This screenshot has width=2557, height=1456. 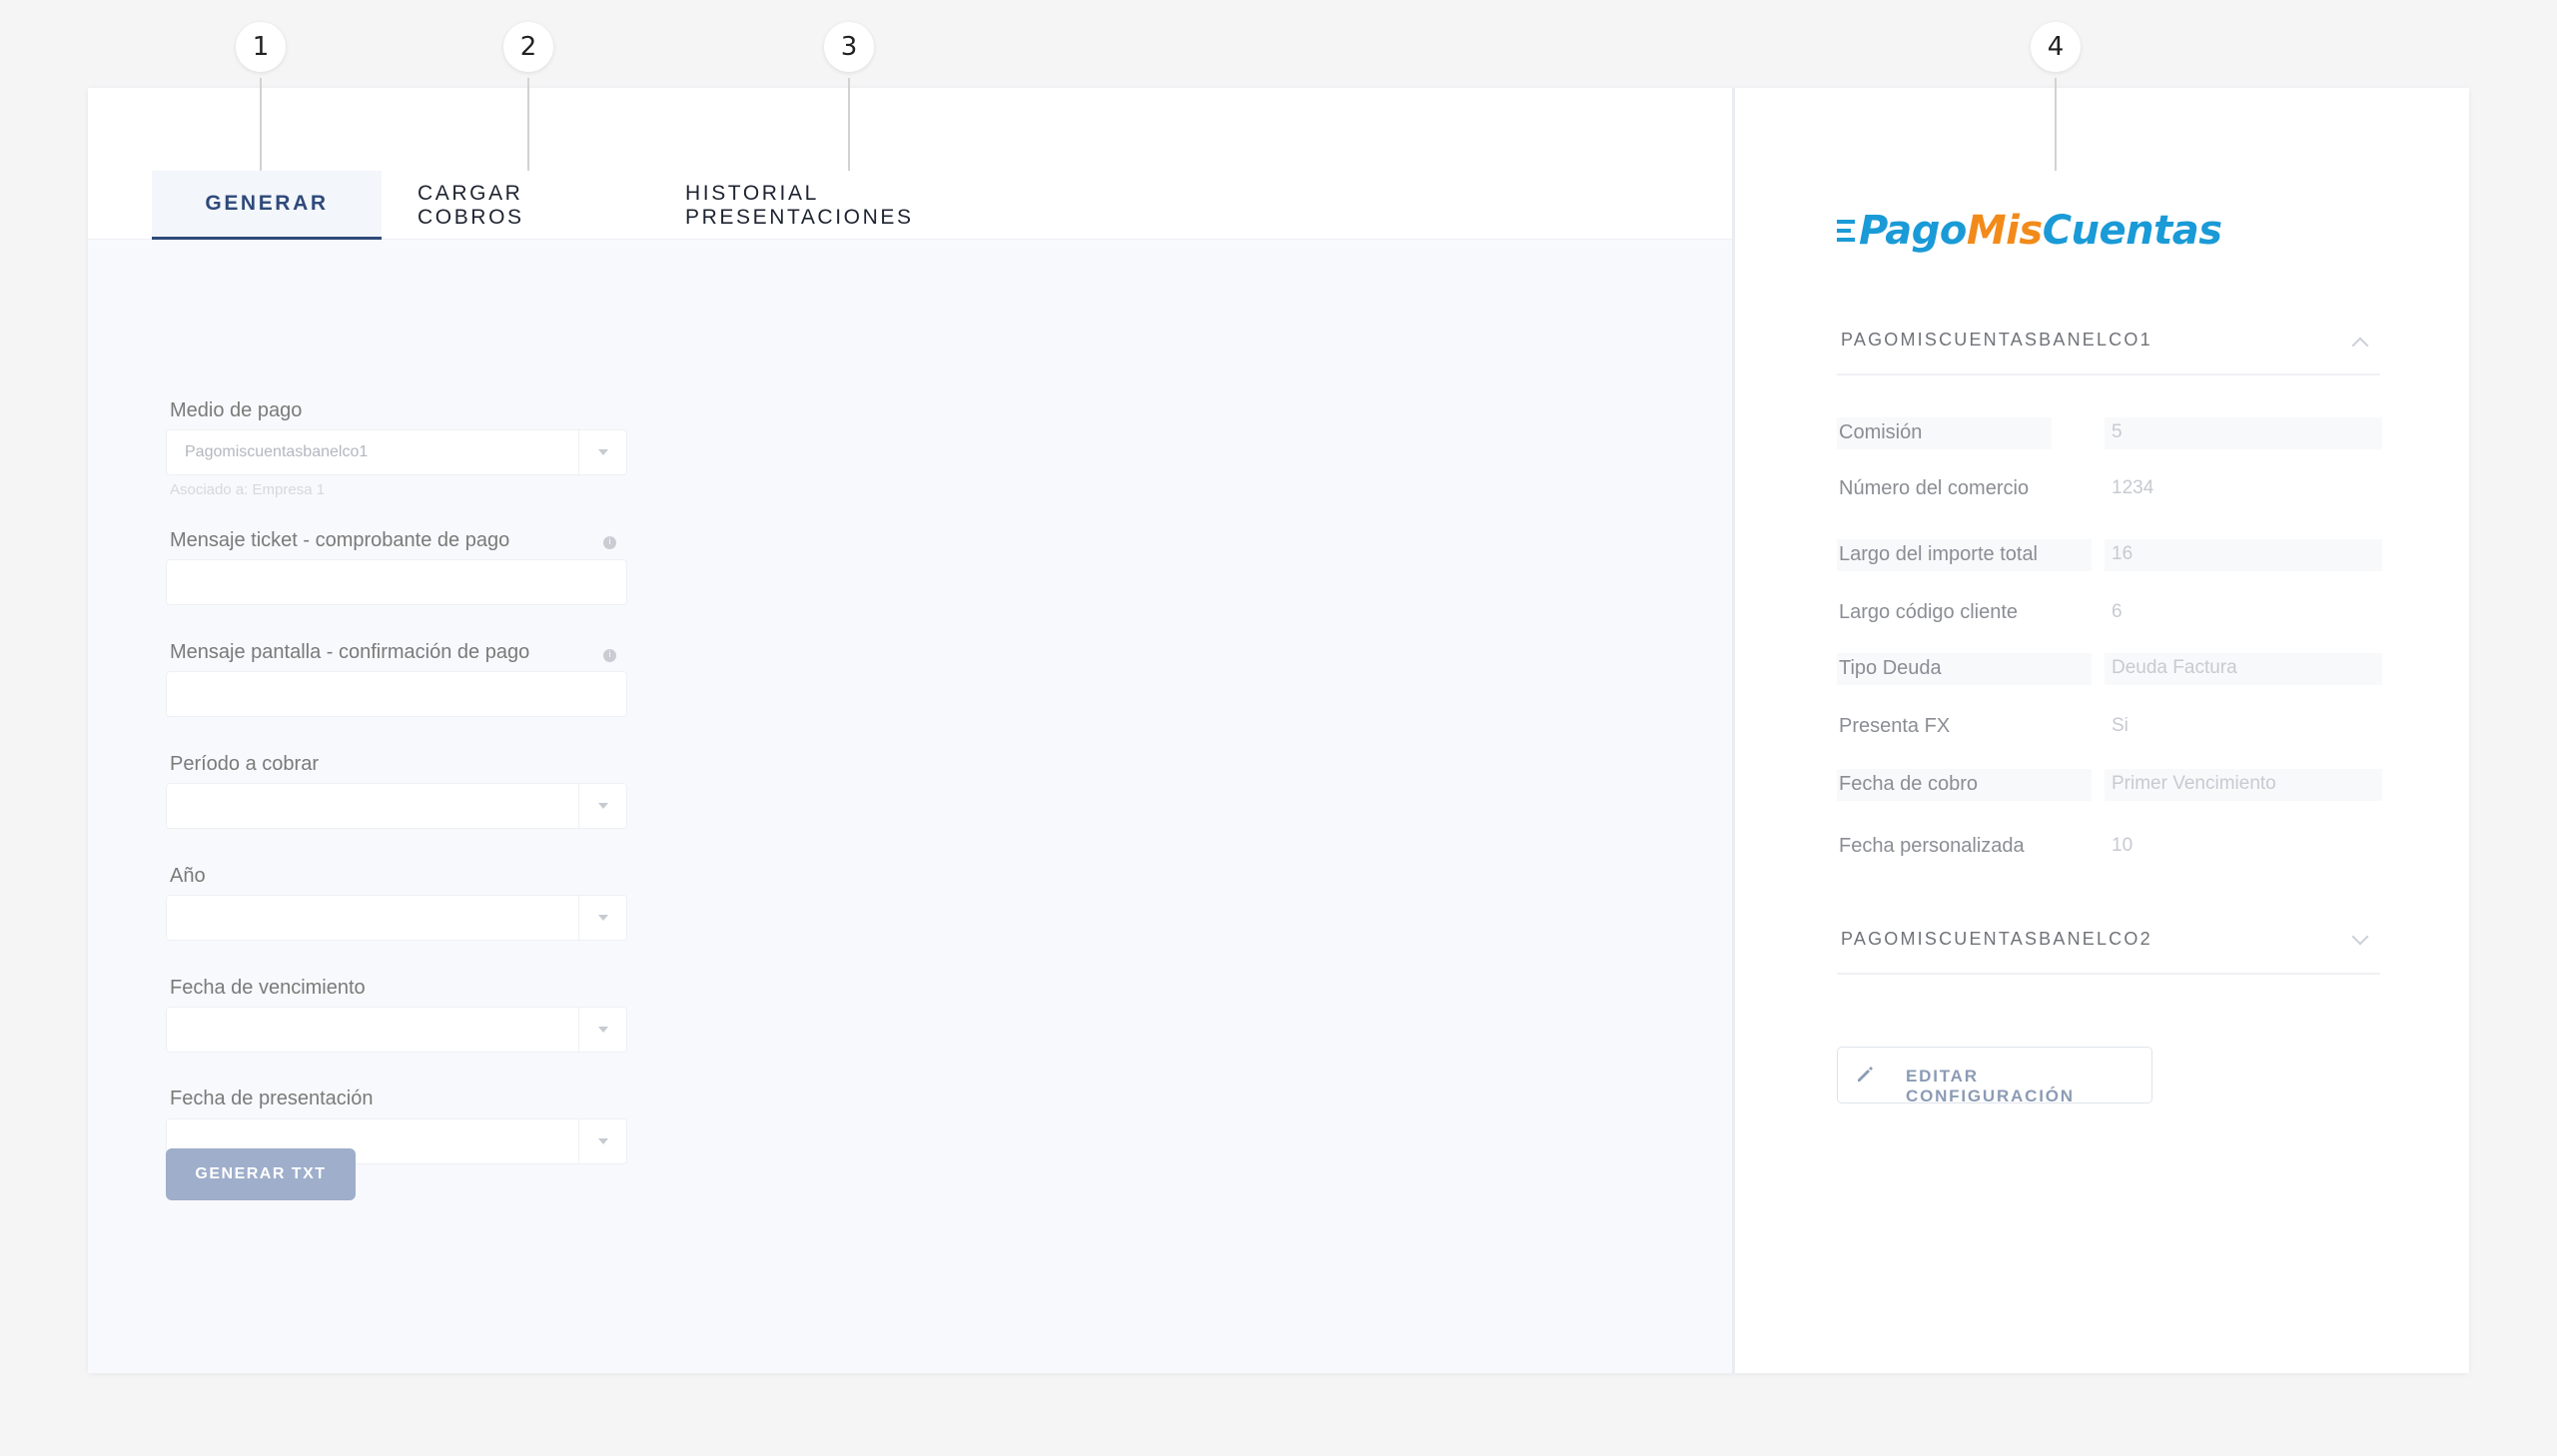 What do you see at coordinates (340, 540) in the screenshot?
I see `mensaje-ticket-label: Mensaje ticket - comprobante de pago` at bounding box center [340, 540].